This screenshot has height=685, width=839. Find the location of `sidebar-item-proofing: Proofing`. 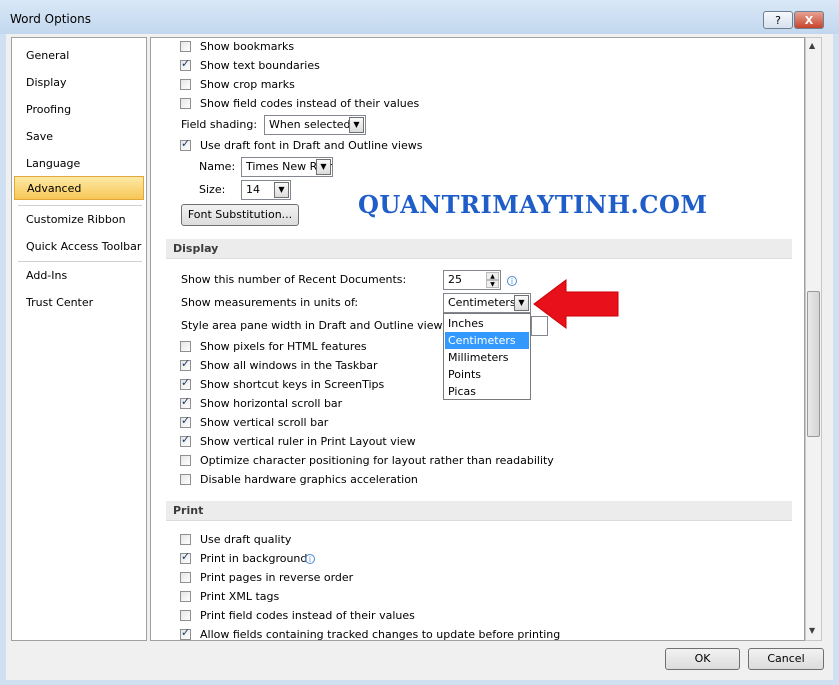

sidebar-item-proofing: Proofing is located at coordinates (79, 110).